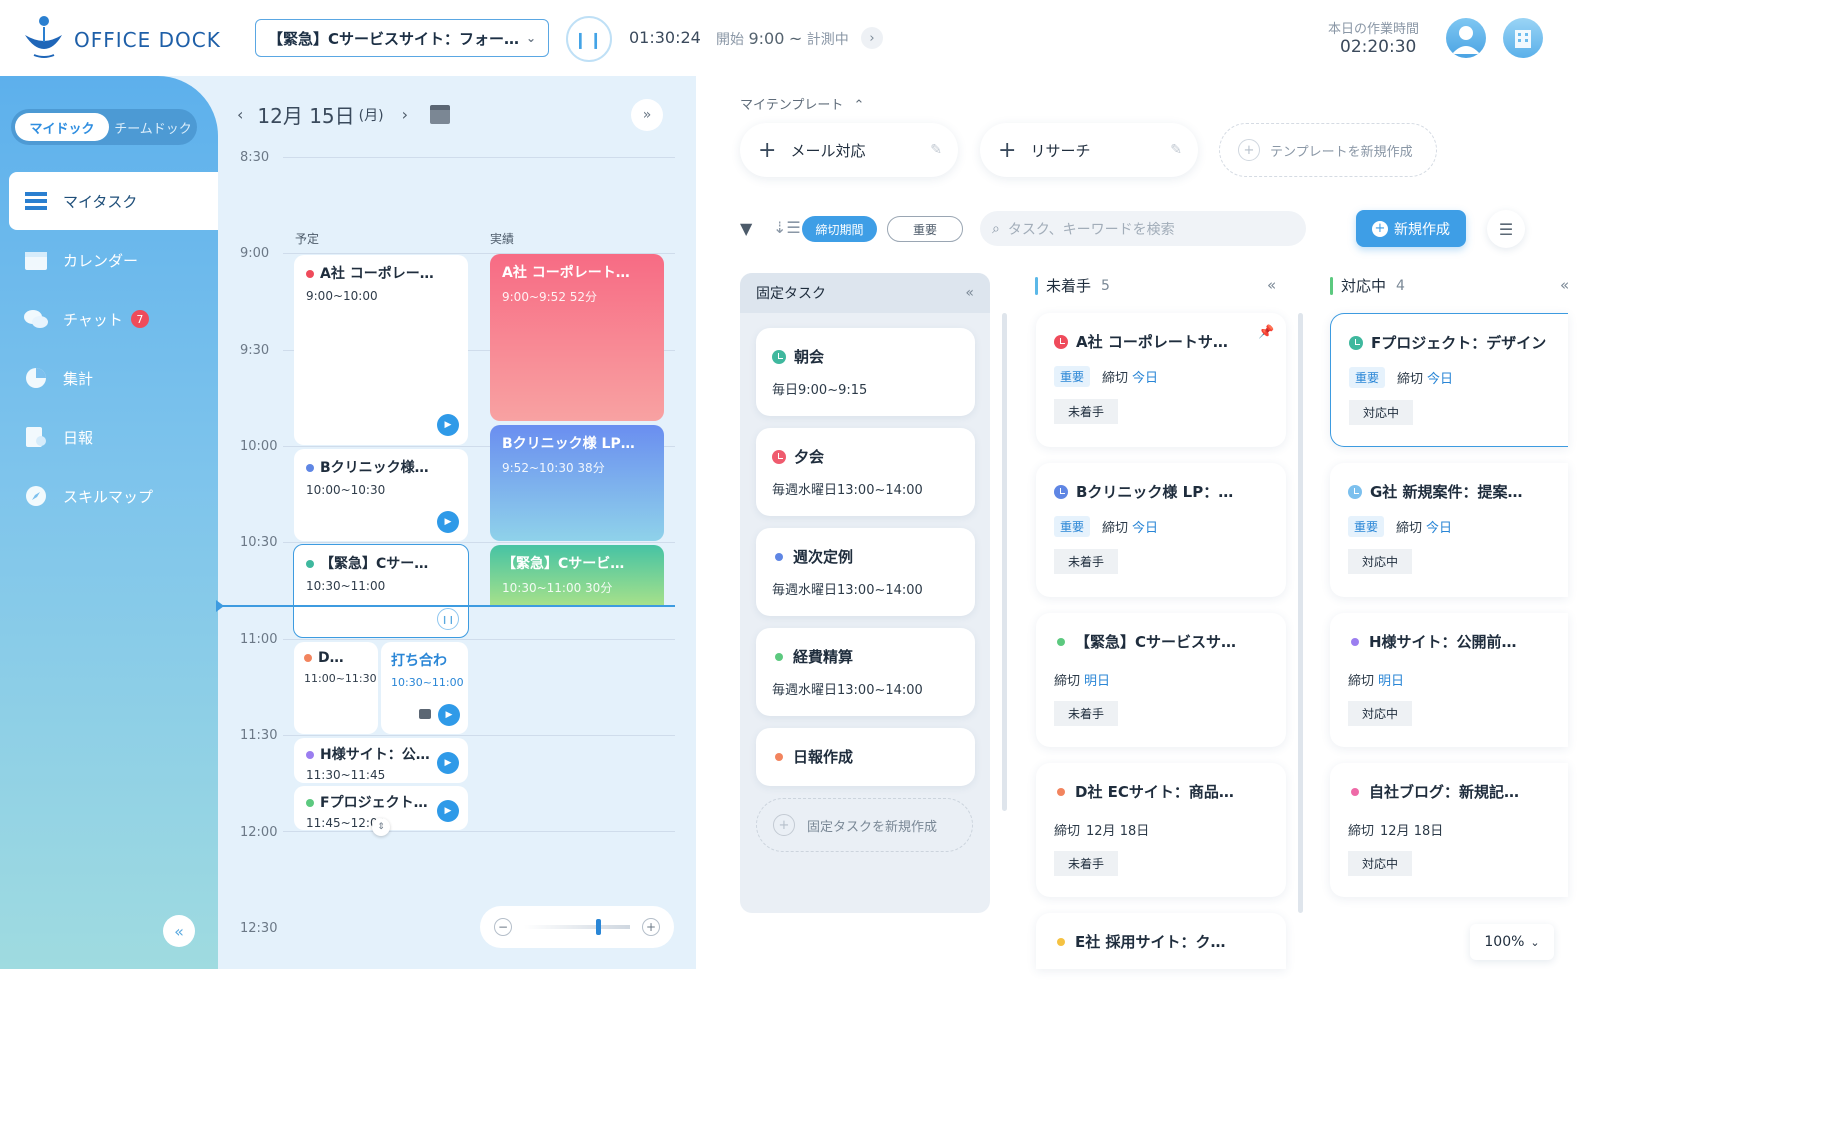 This screenshot has width=1848, height=1143. Describe the element at coordinates (381, 827) in the screenshot. I see `resize-handle-icon: ⇕` at that location.